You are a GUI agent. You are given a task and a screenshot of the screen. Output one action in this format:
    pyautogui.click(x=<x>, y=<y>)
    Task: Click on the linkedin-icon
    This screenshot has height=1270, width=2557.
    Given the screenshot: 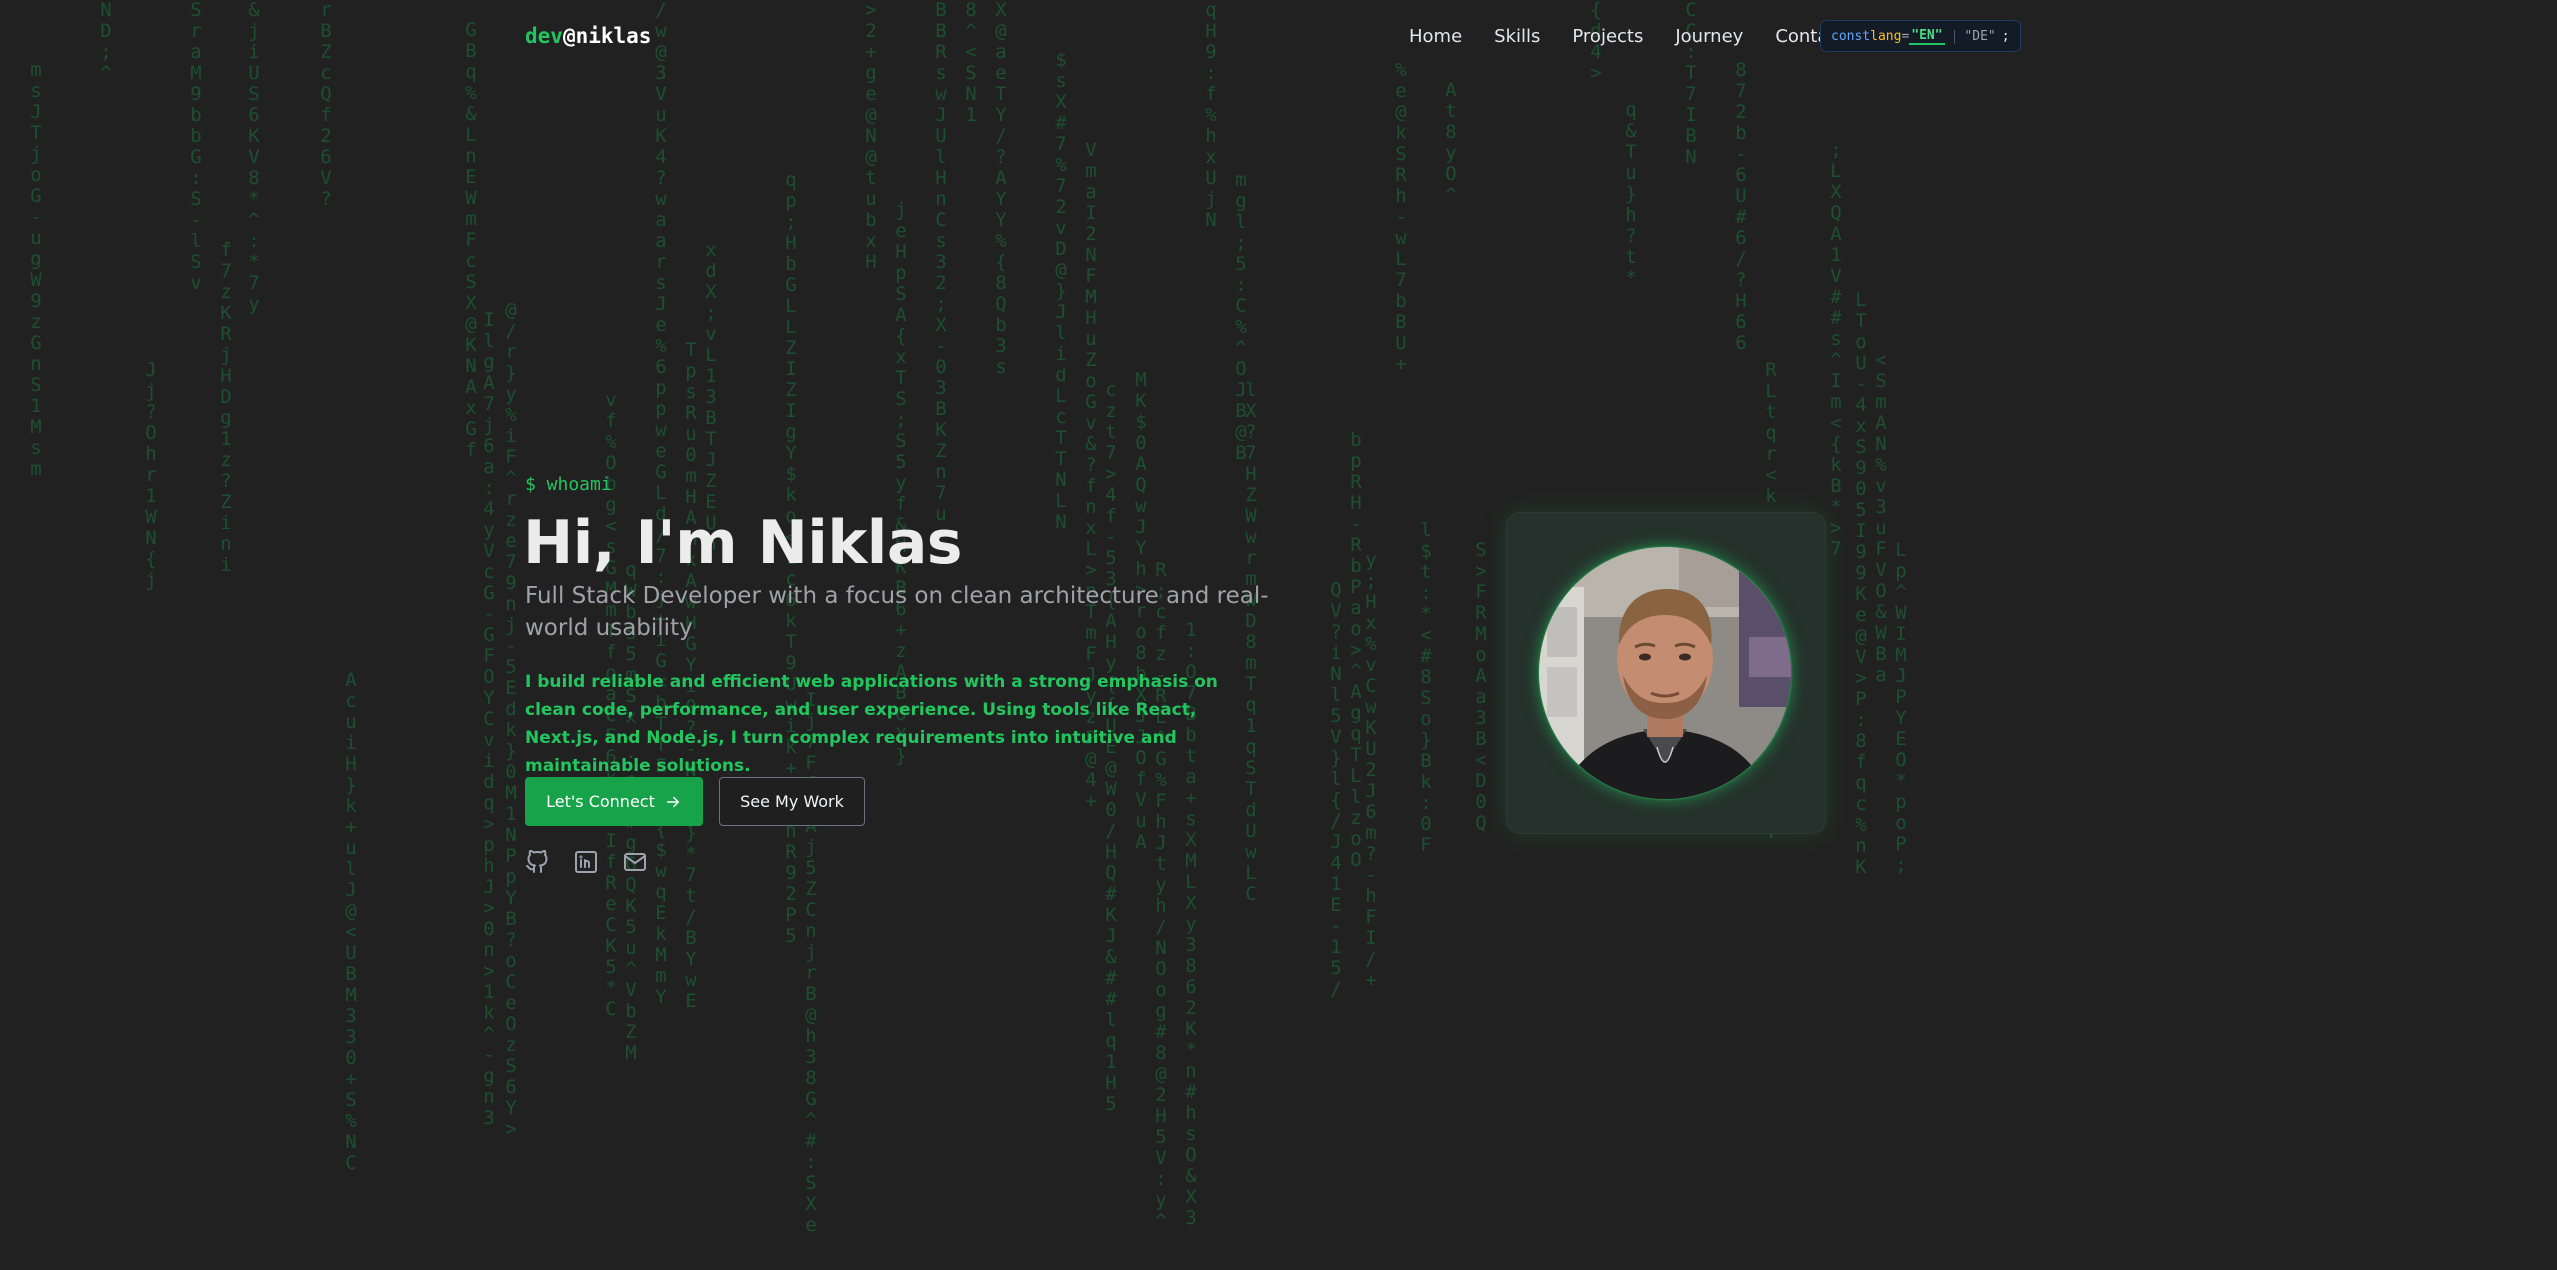 What is the action you would take?
    pyautogui.click(x=586, y=862)
    